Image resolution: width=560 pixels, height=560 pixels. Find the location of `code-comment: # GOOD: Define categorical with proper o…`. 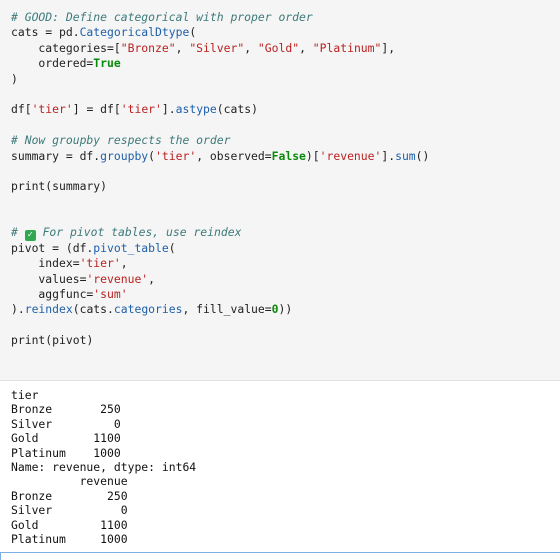

code-comment: # GOOD: Define categorical with proper o… is located at coordinates (162, 17).